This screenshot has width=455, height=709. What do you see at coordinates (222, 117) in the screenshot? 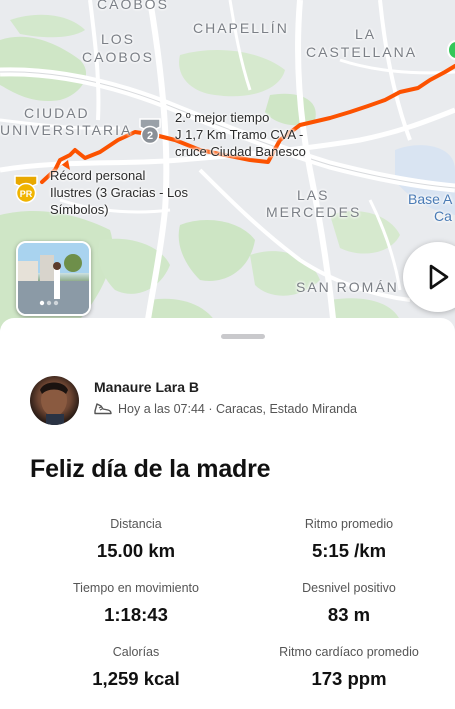
I see `segment-callout-line1: 2.º mejor tiempo` at bounding box center [222, 117].